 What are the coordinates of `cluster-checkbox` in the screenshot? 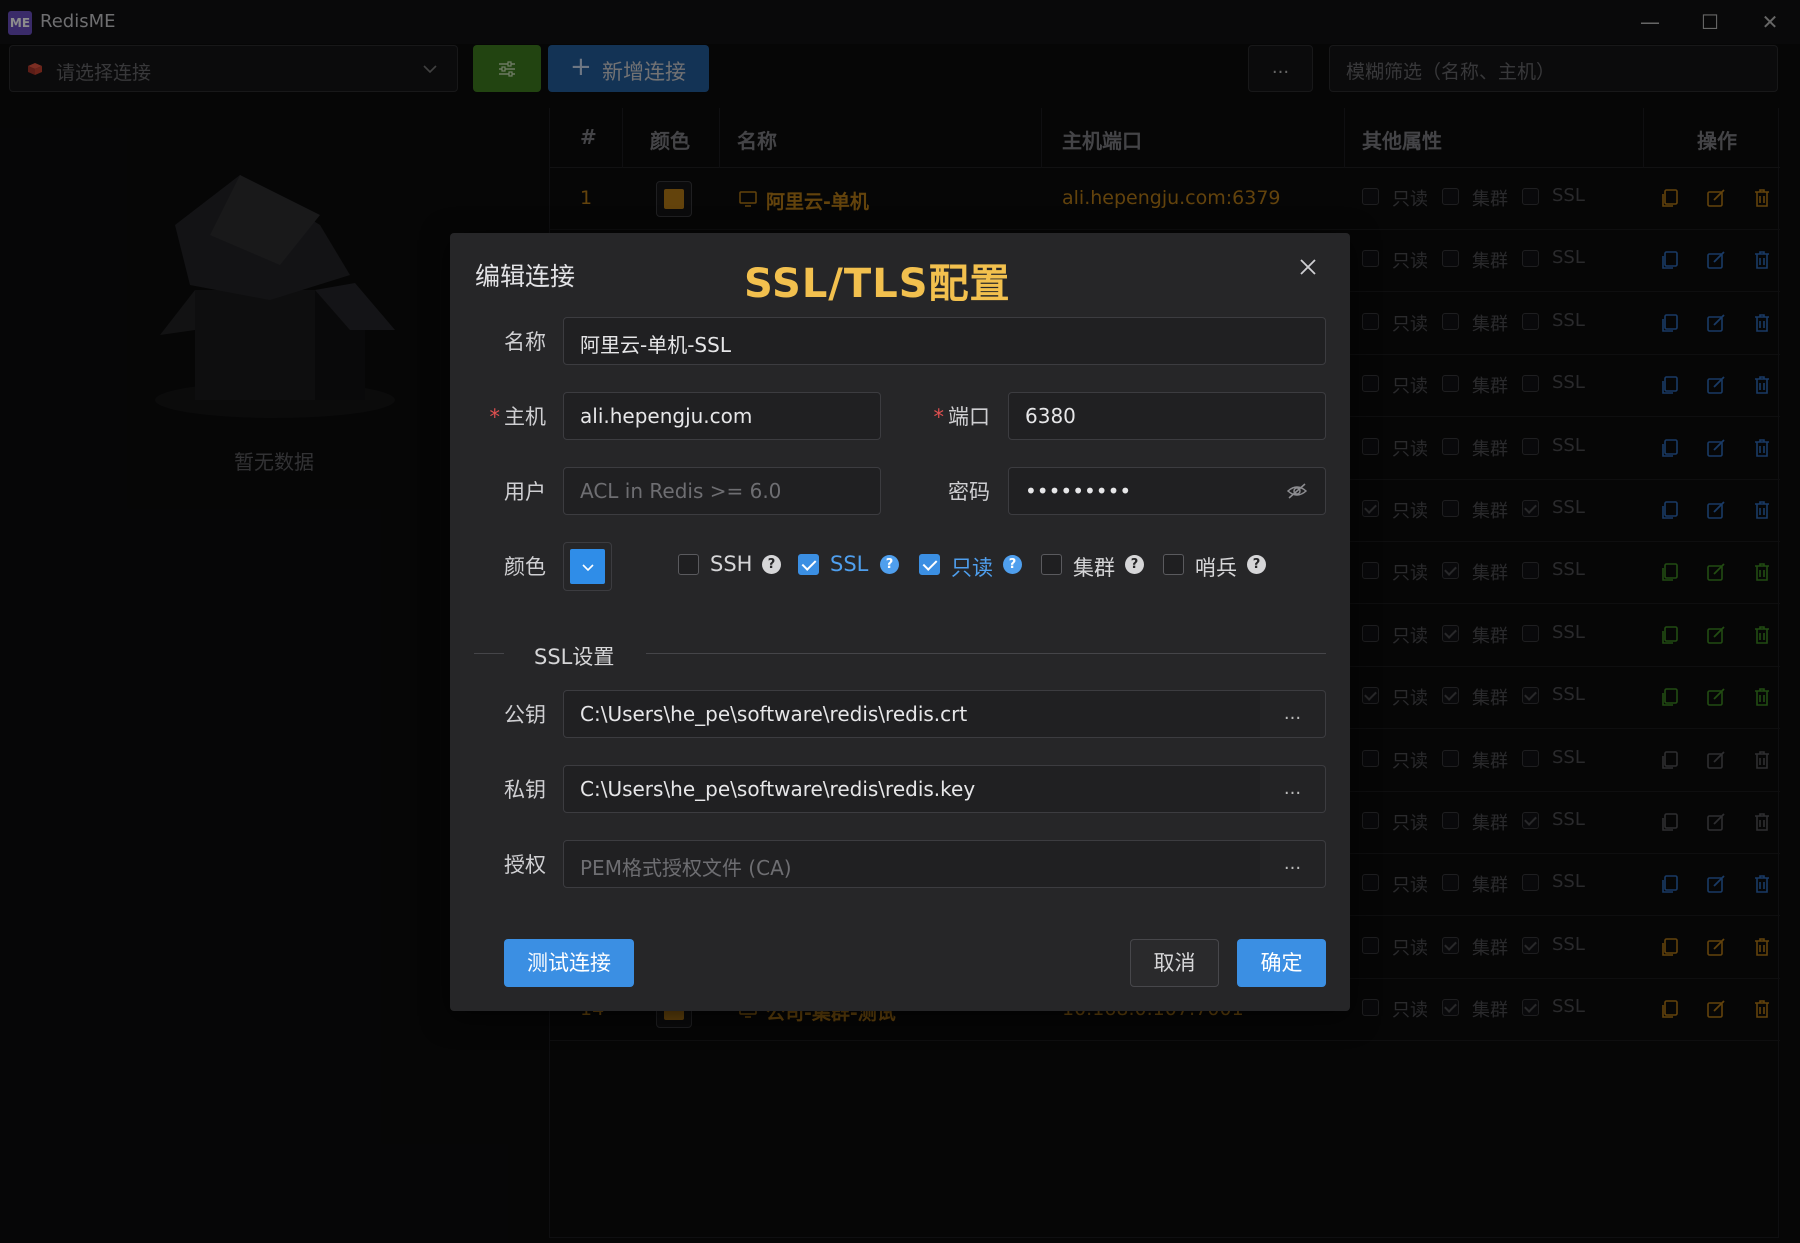 It's located at (1051, 564).